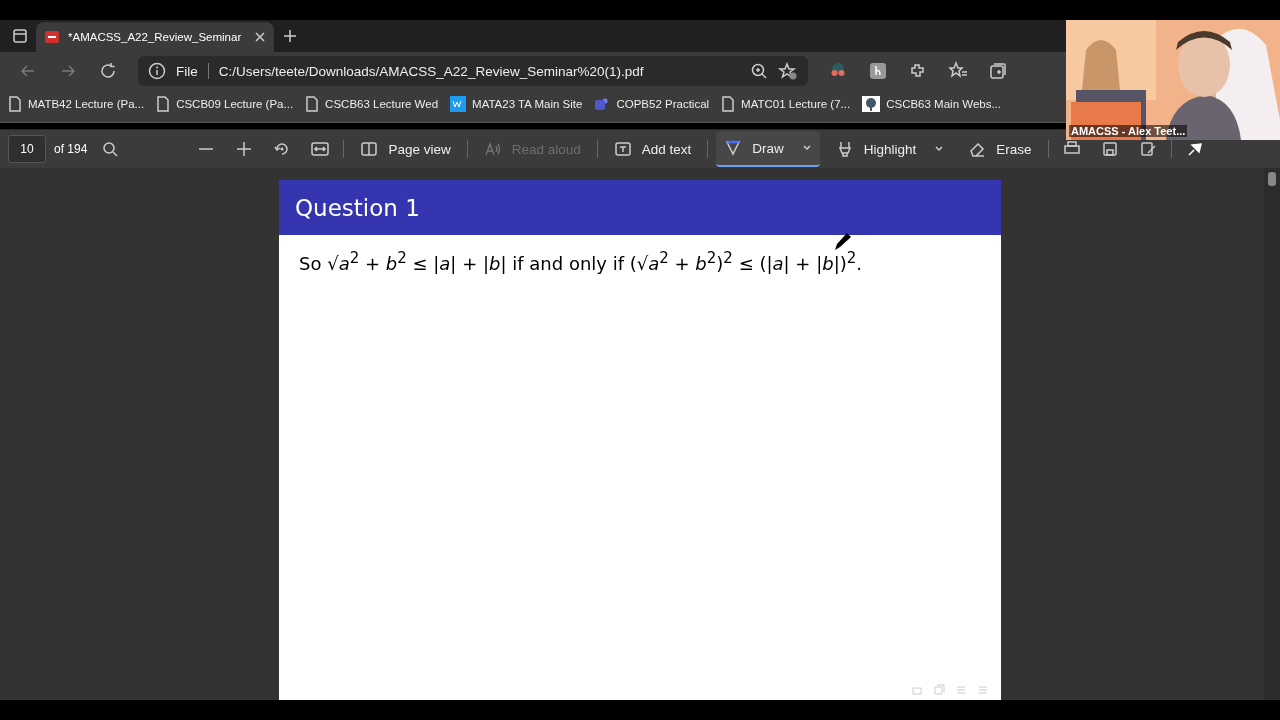  Describe the element at coordinates (108, 71) in the screenshot. I see `refresh-icon` at that location.